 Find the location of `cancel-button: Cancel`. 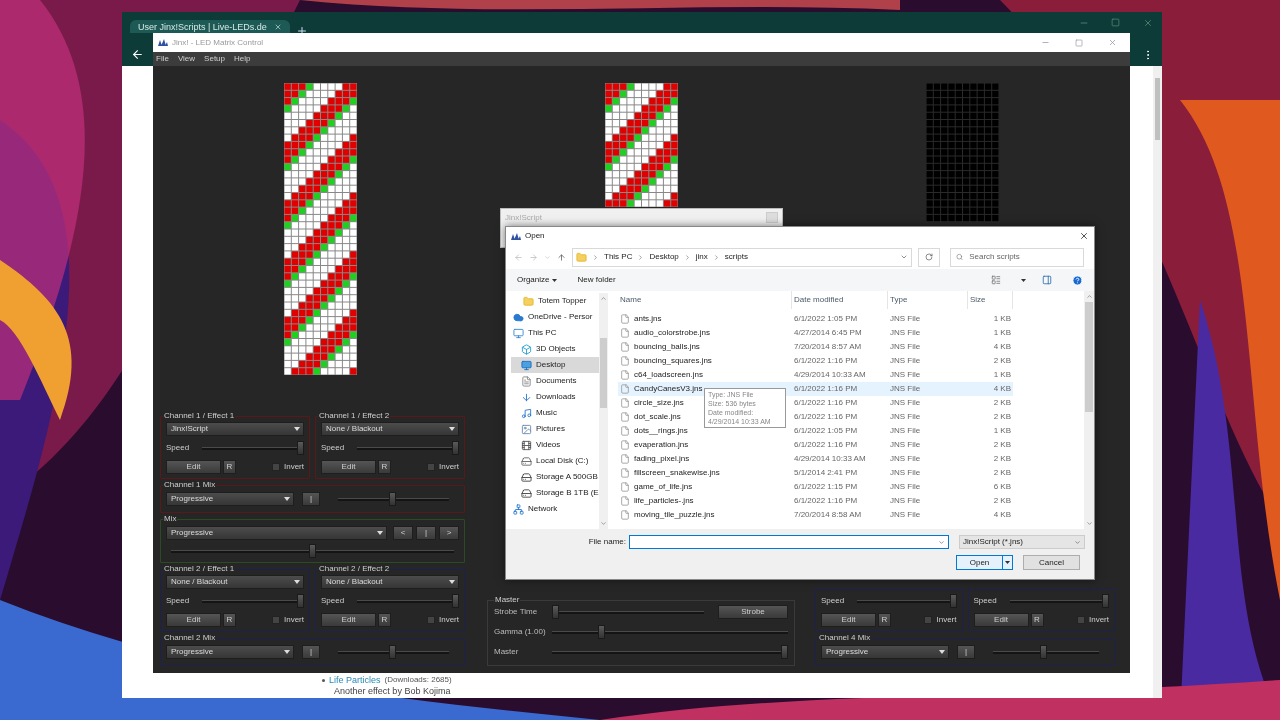

cancel-button: Cancel is located at coordinates (1051, 562).